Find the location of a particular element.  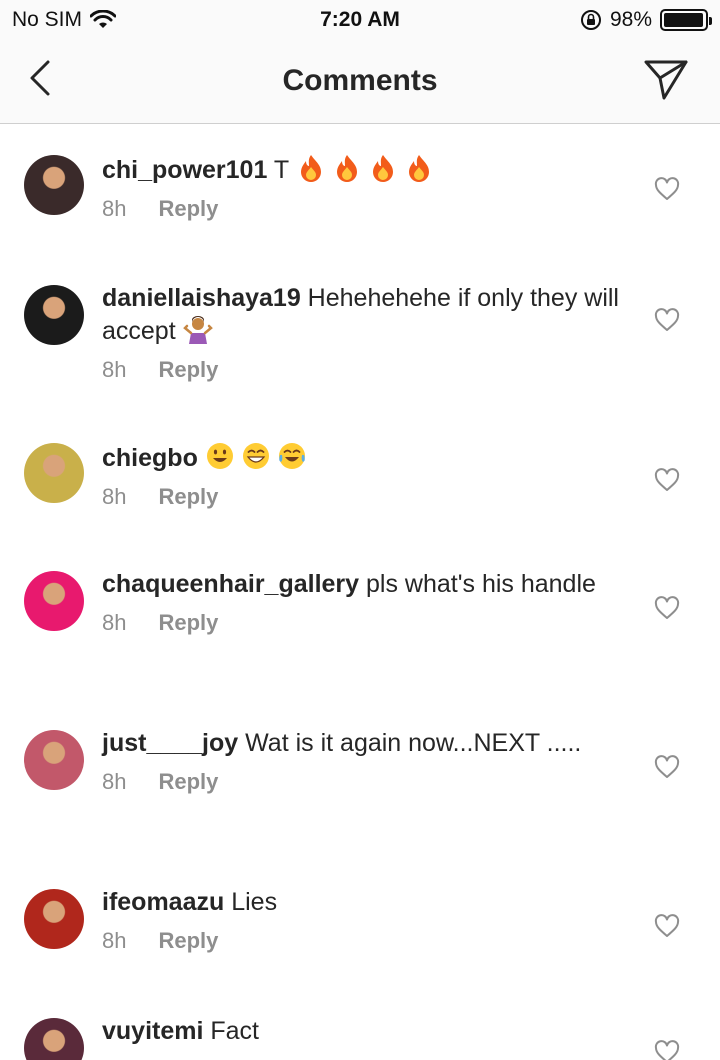

beaming-face-emoji-icon is located at coordinates (255, 456).